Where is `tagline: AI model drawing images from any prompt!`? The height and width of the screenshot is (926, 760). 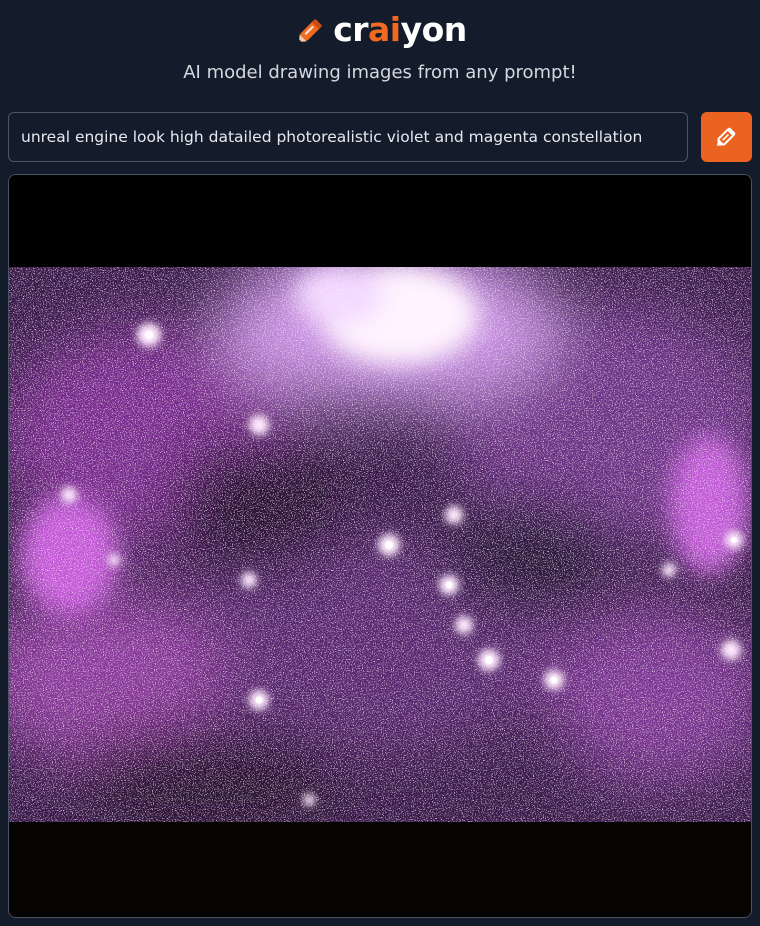
tagline: AI model drawing images from any prompt! is located at coordinates (380, 72).